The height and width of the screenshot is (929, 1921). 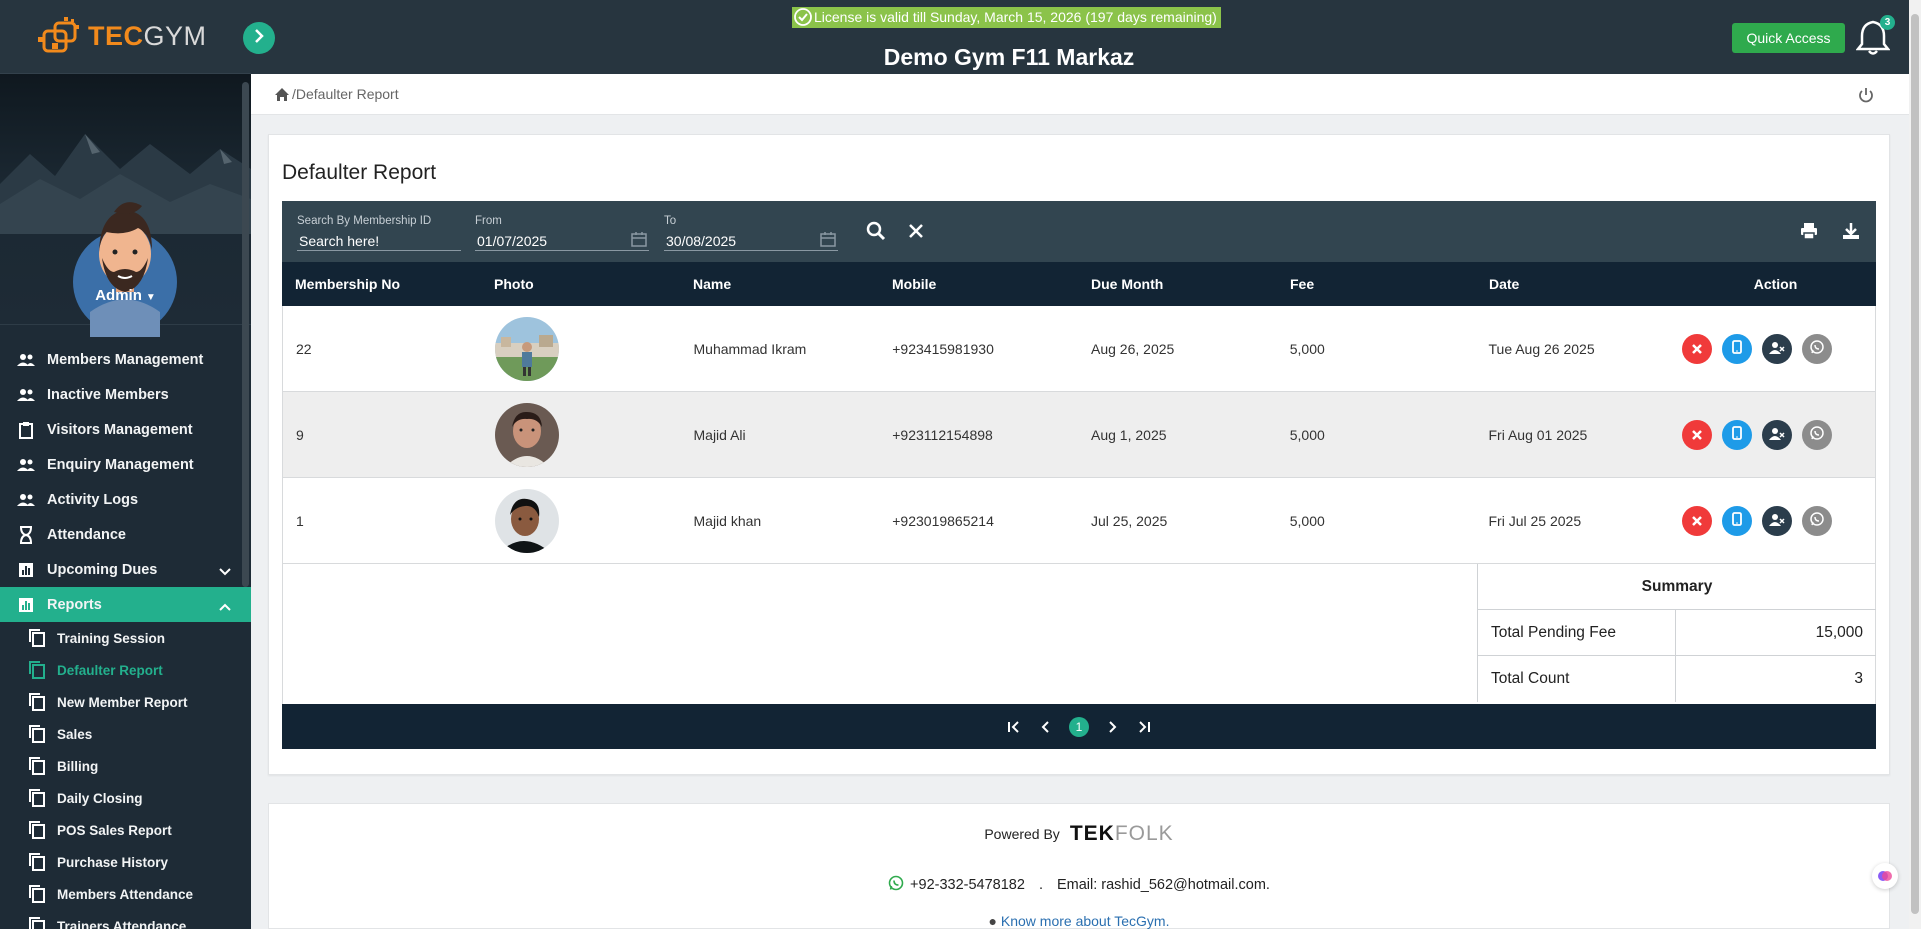 I want to click on first-page-icon, so click(x=1014, y=727).